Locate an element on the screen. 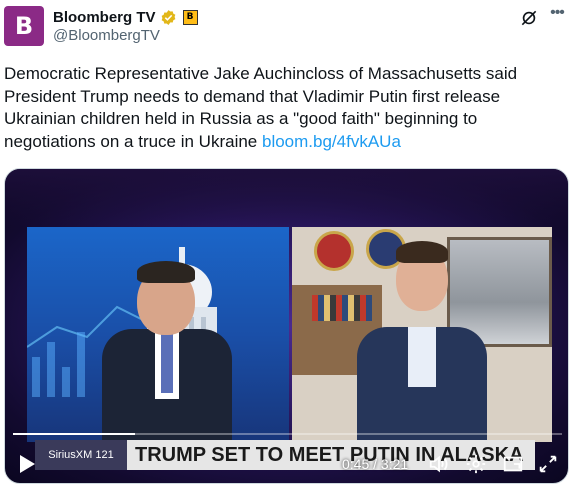 Image resolution: width=571 pixels, height=487 pixels. picture-in-picture-icon is located at coordinates (513, 464).